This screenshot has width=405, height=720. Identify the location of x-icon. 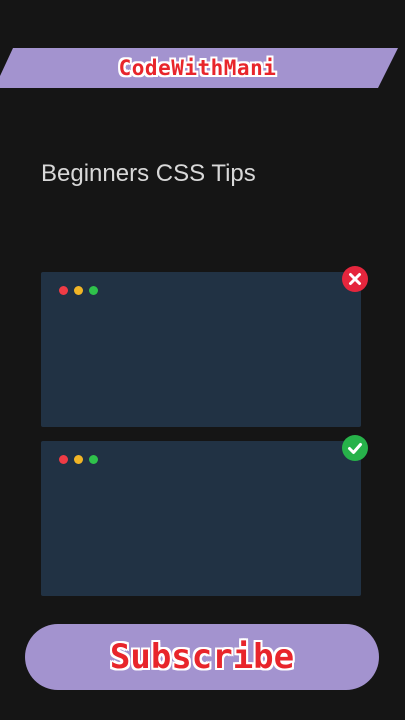
(355, 279).